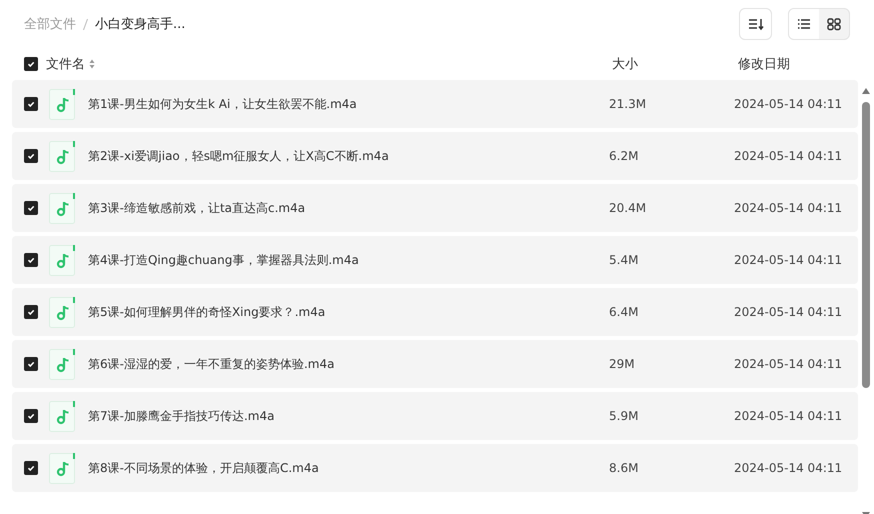  I want to click on file-name: 第4课-打造Qing趣chuang事，掌握器具法则.m4a, so click(223, 260).